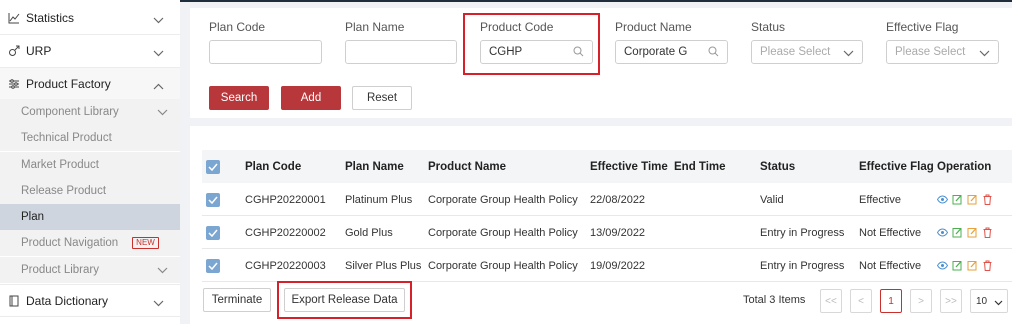 The image size is (1012, 324). I want to click on cell-plan-name: Platinum Plus, so click(379, 199).